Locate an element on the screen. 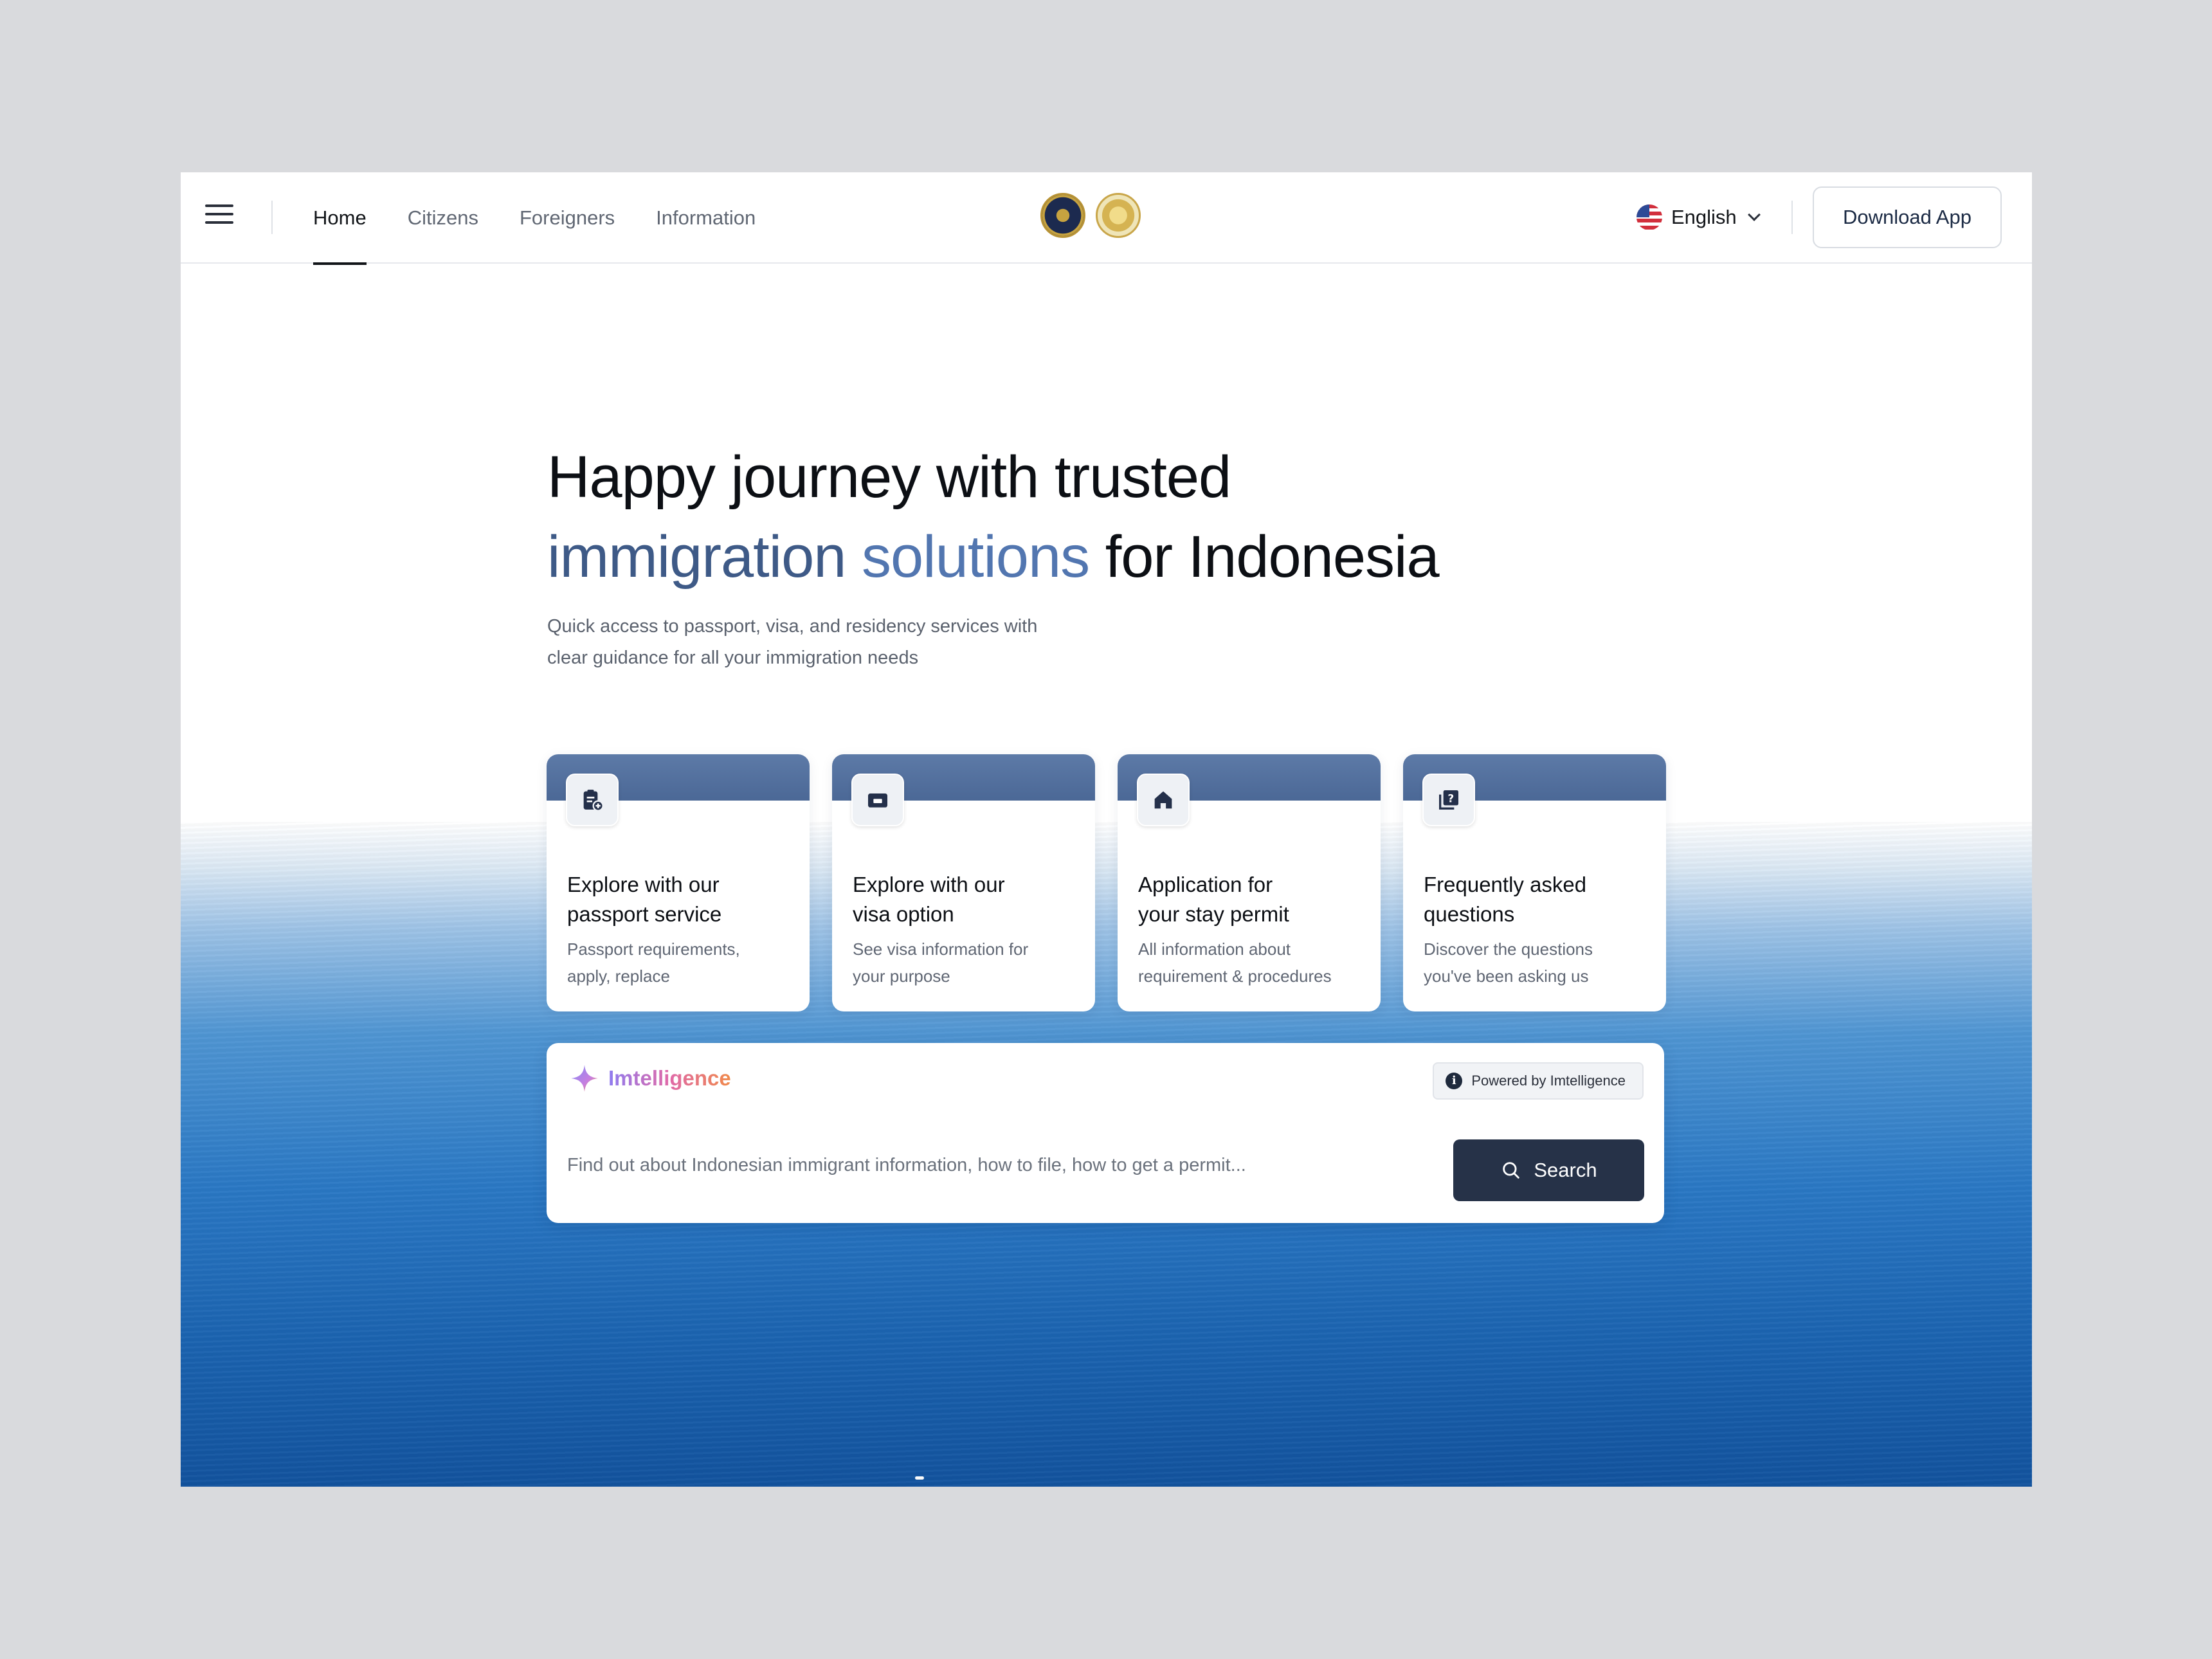 This screenshot has height=1659, width=2212. powered-by-badge: i Powered by Imtelligence is located at coordinates (1539, 1081).